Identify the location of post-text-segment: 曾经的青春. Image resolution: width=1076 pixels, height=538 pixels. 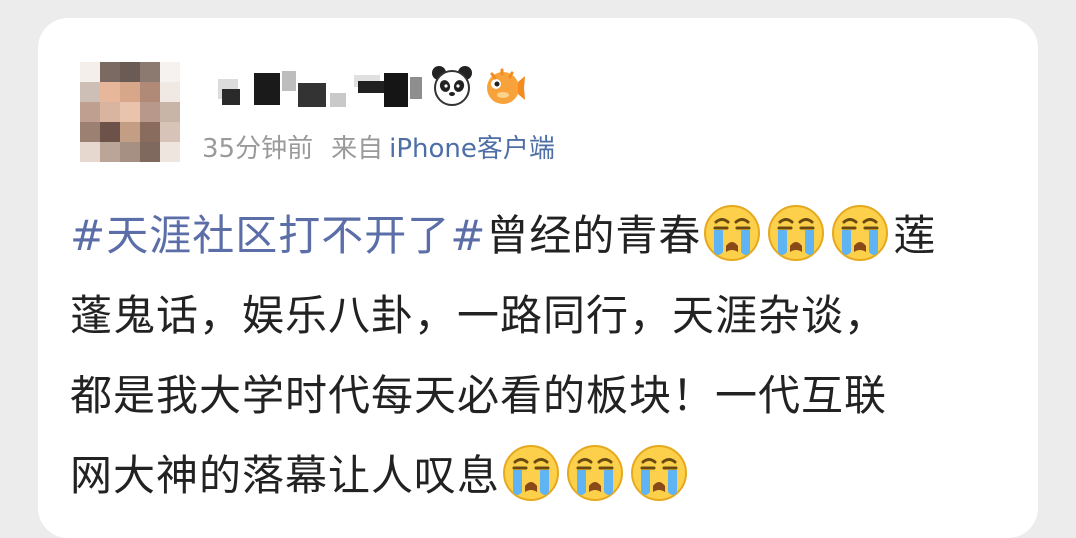
(594, 235).